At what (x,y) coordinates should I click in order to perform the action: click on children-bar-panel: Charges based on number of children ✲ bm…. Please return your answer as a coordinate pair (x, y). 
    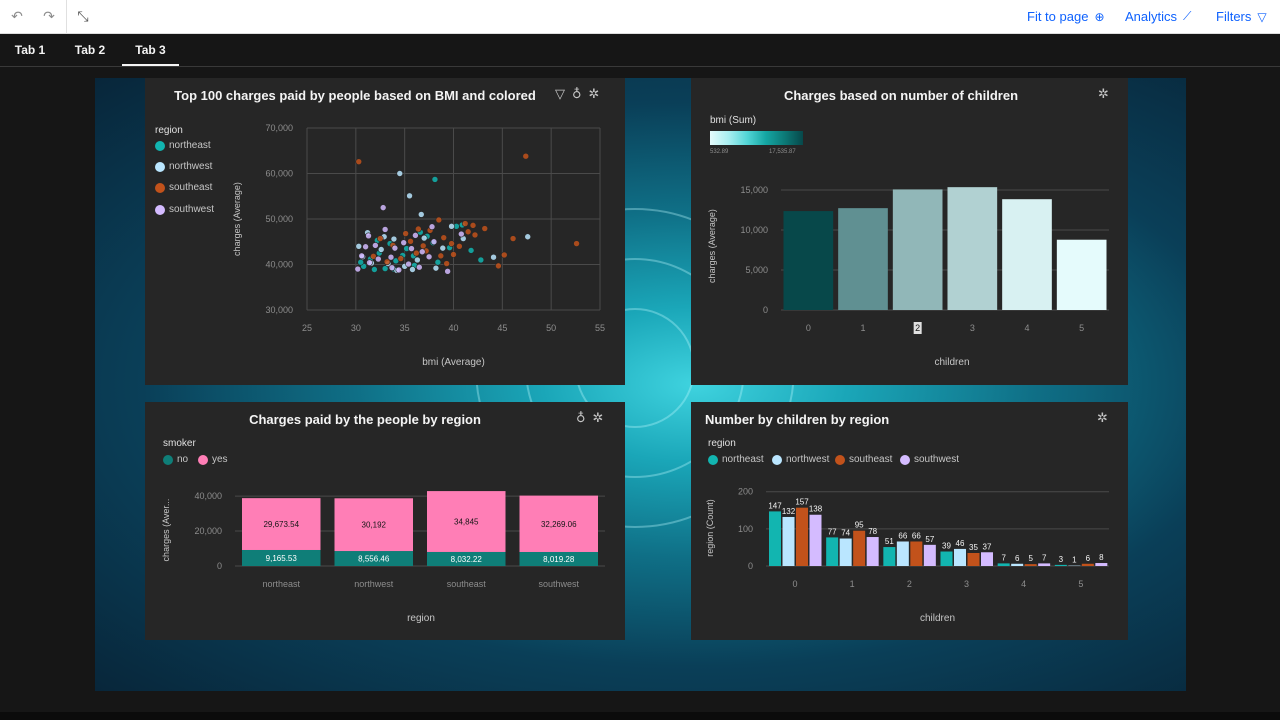
    Looking at the image, I should click on (909, 231).